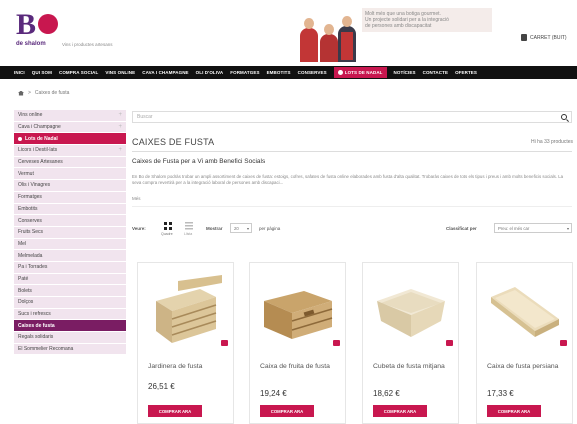  What do you see at coordinates (25, 290) in the screenshot?
I see `sidebar-item-label: Bolets` at bounding box center [25, 290].